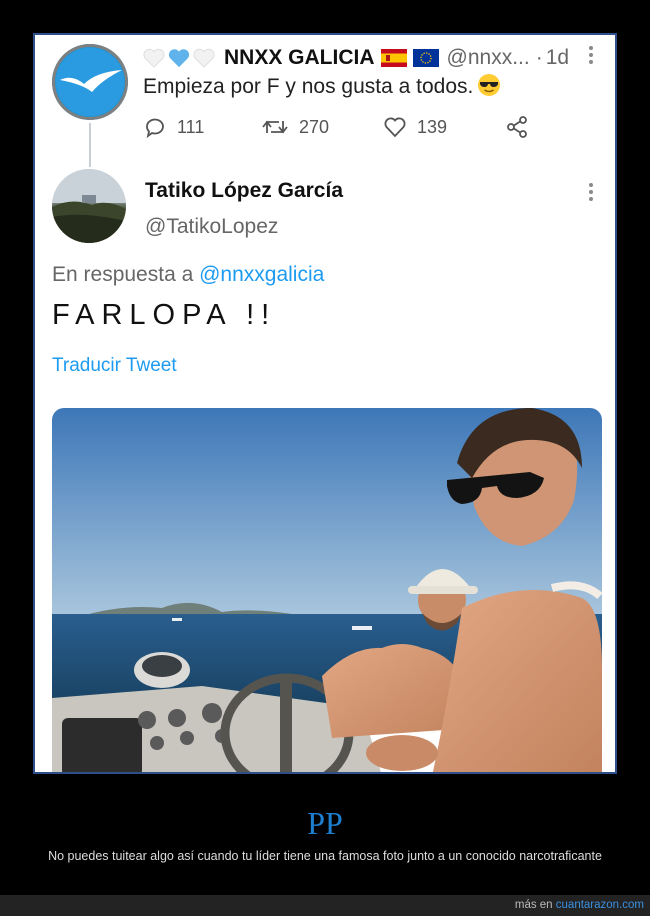 This screenshot has width=650, height=916. I want to click on tweet-header: NNXX GALICIA @nnxx... · 1d, so click(356, 58).